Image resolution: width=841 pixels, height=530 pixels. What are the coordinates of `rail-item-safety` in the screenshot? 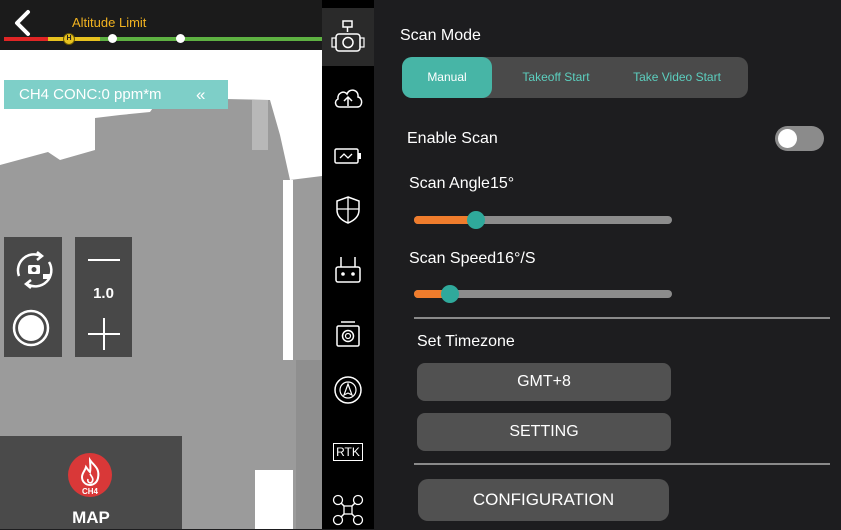 It's located at (348, 210).